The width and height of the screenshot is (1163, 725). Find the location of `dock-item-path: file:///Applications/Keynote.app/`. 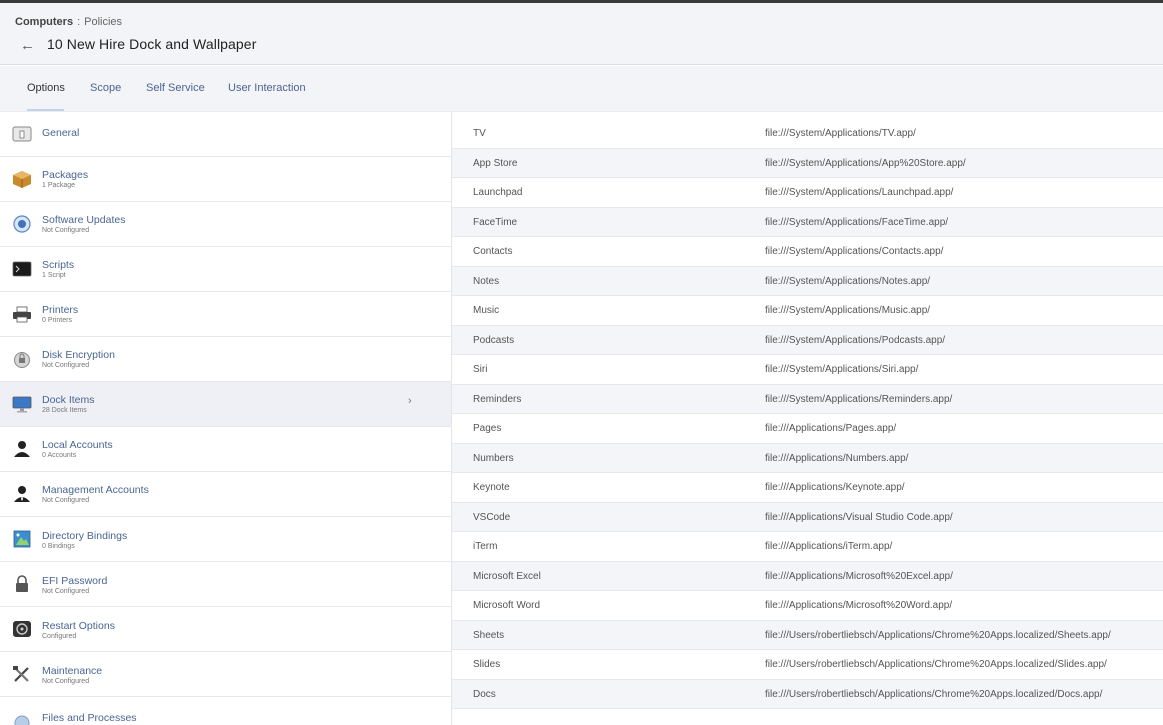

dock-item-path: file:///Applications/Keynote.app/ is located at coordinates (835, 487).